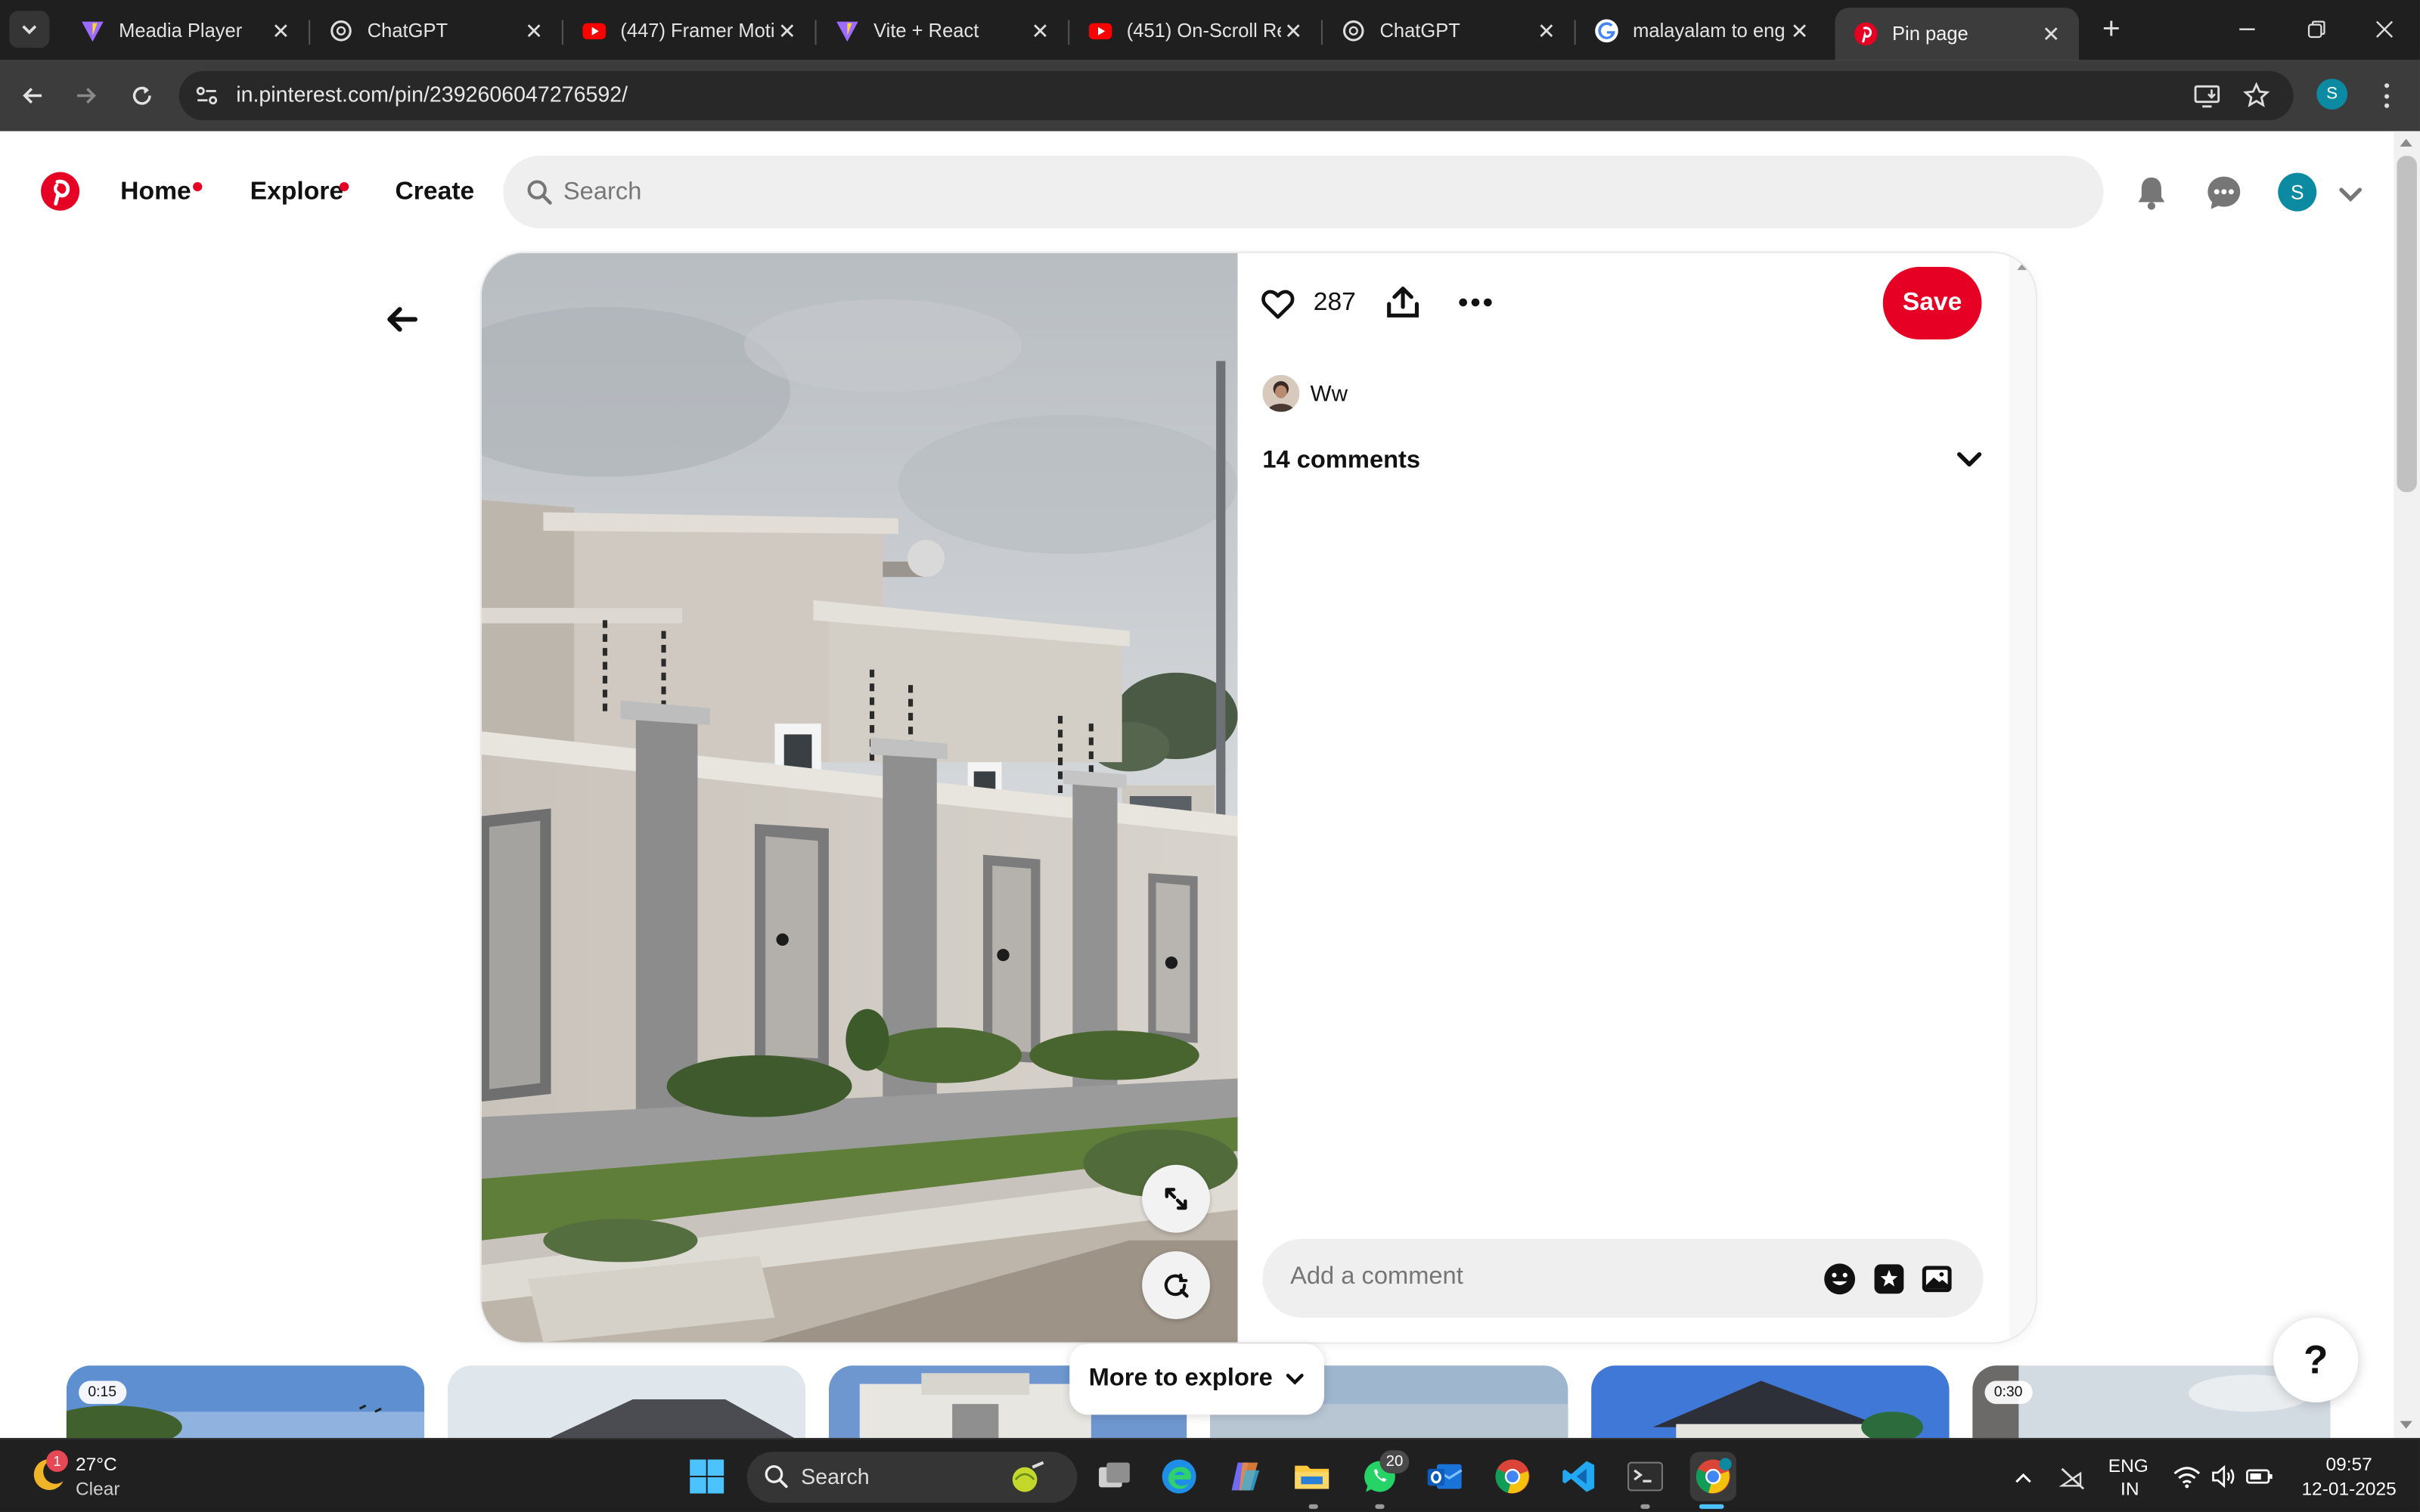 This screenshot has height=1512, width=2420. I want to click on minimize-button, so click(2247, 29).